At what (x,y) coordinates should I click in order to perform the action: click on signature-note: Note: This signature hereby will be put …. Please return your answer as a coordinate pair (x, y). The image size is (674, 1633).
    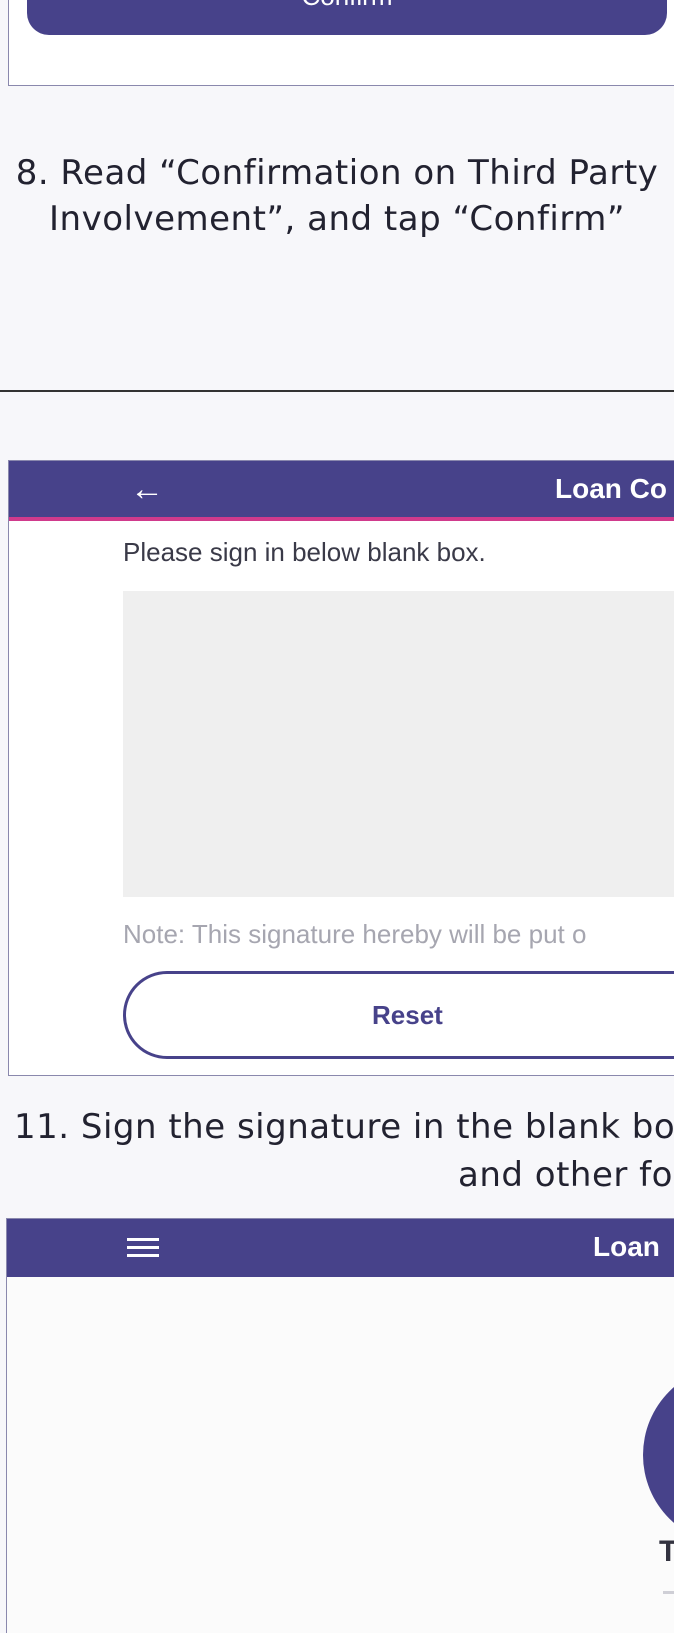
    Looking at the image, I should click on (355, 934).